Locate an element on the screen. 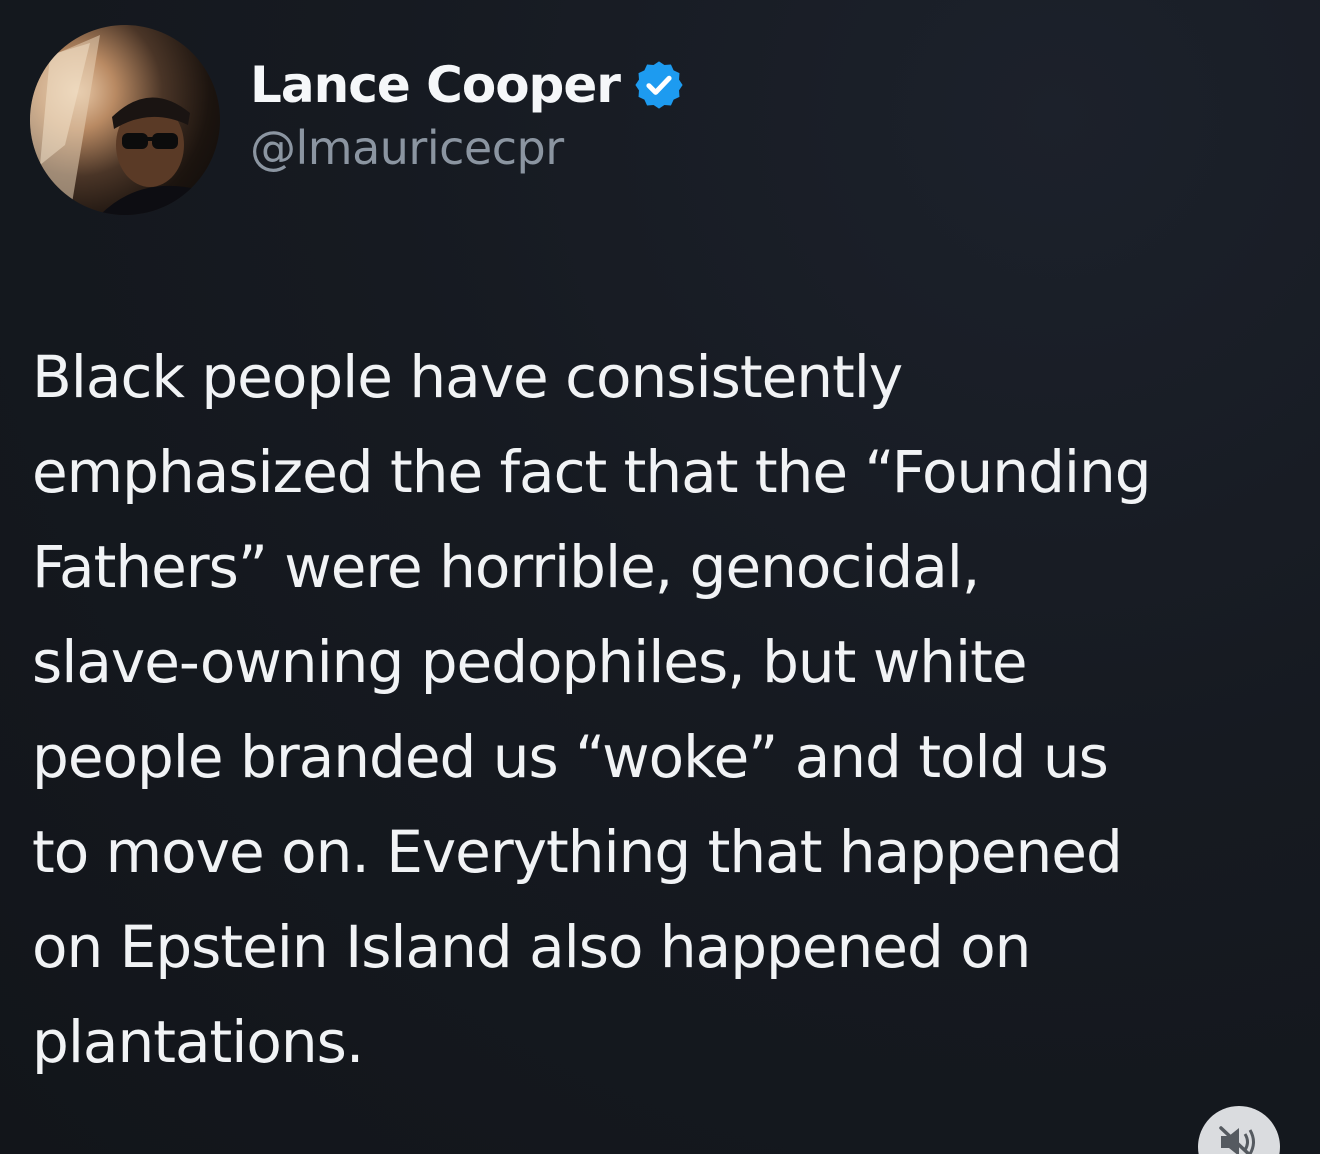 The image size is (1320, 1154). author-info: Lance Cooper @lmauricecpr is located at coordinates (468, 116).